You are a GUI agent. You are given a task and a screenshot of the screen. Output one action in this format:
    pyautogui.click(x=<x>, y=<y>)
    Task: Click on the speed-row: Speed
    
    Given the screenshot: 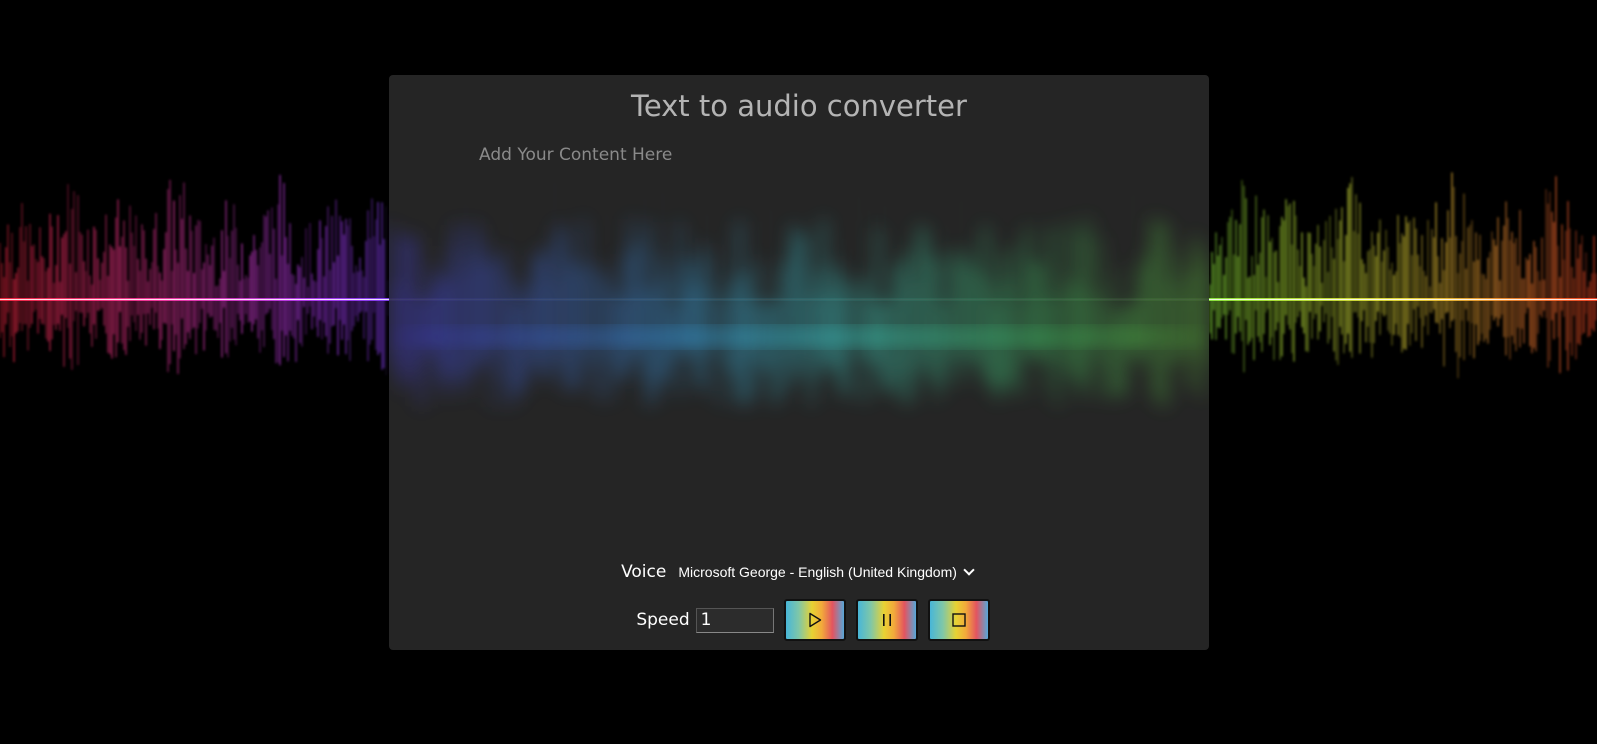 What is the action you would take?
    pyautogui.click(x=799, y=620)
    